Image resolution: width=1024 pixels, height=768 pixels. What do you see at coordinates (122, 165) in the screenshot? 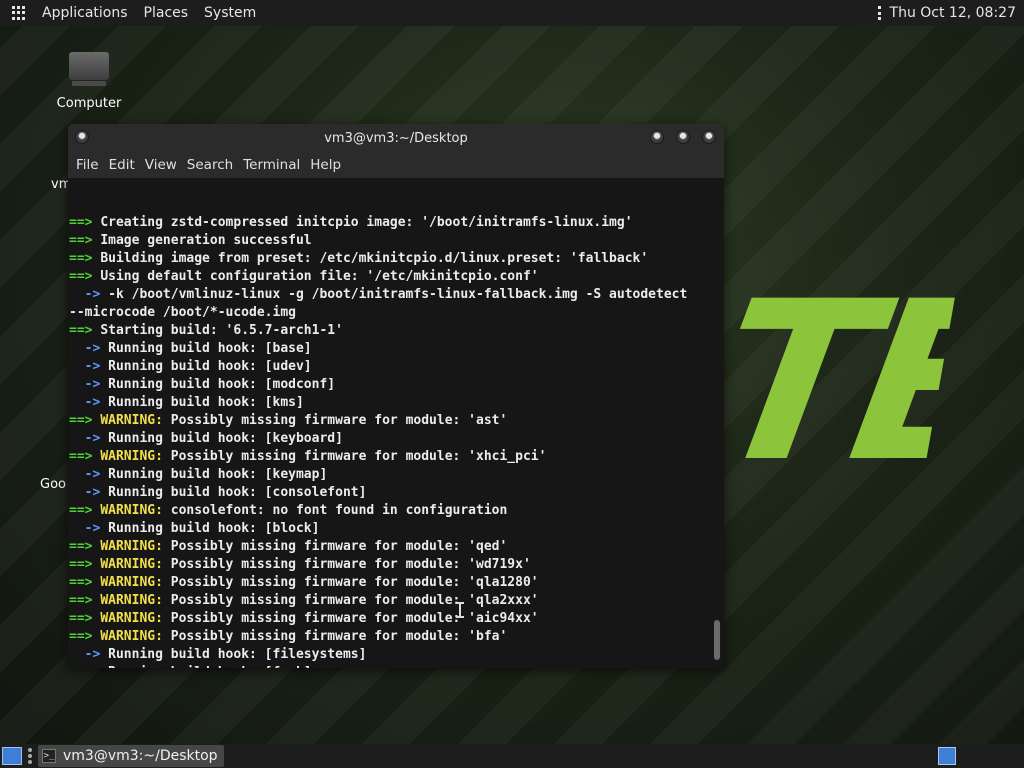
I see `menu-edit: Edit` at bounding box center [122, 165].